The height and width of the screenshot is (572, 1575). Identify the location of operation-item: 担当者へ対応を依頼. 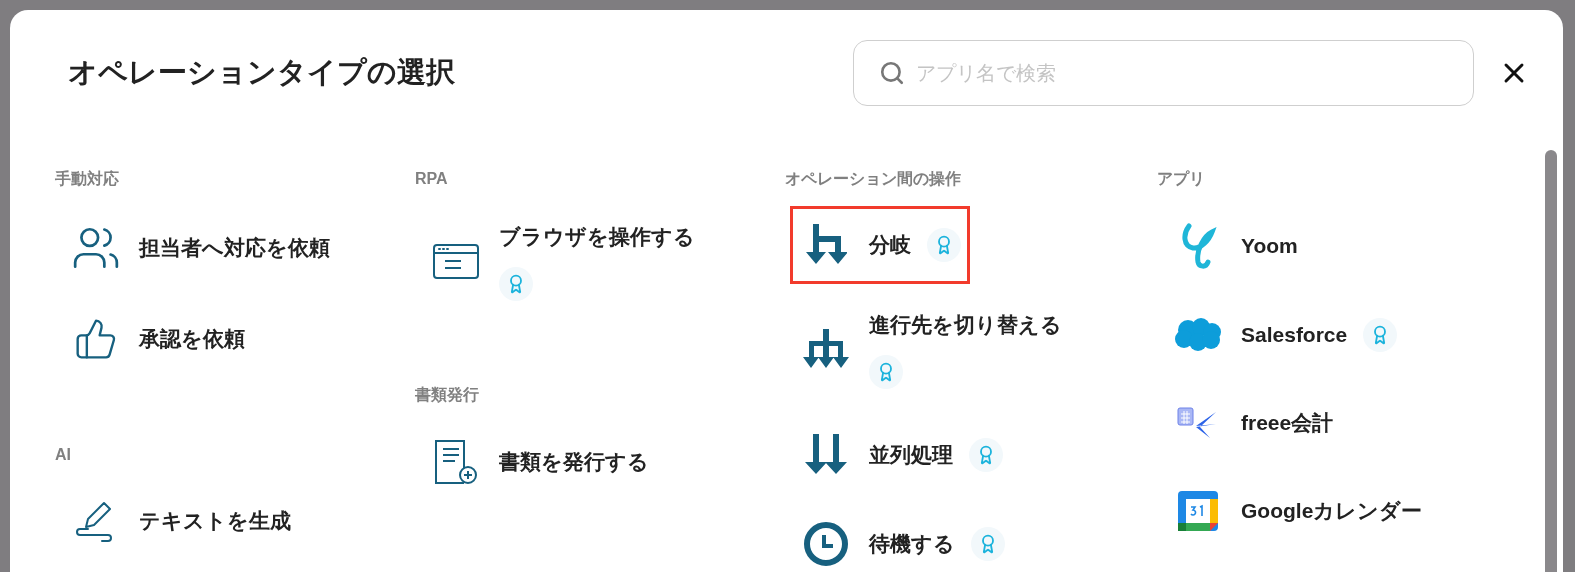
(199, 248).